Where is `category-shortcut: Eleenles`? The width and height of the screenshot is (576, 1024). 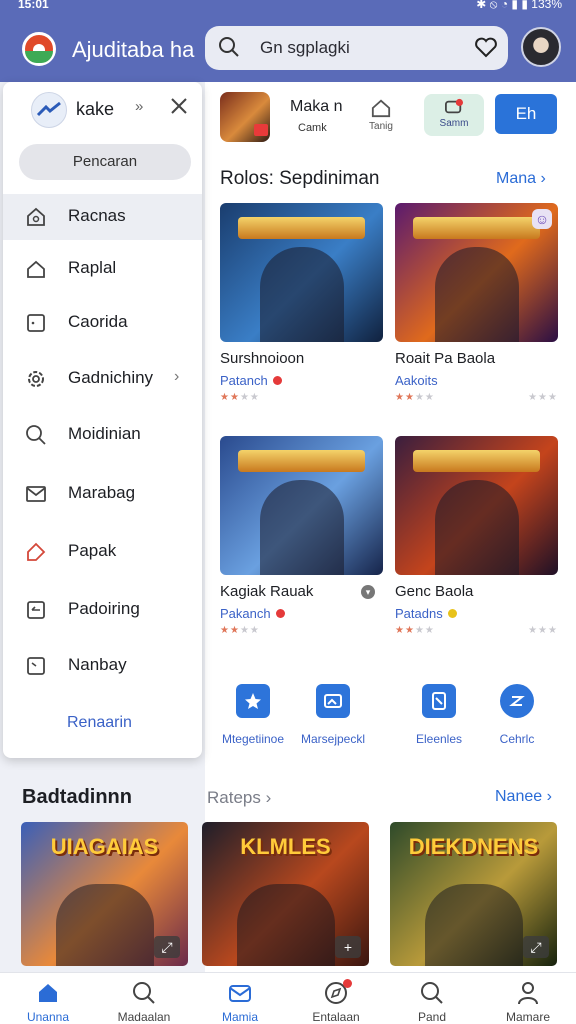
category-shortcut: Eleenles is located at coordinates (439, 715).